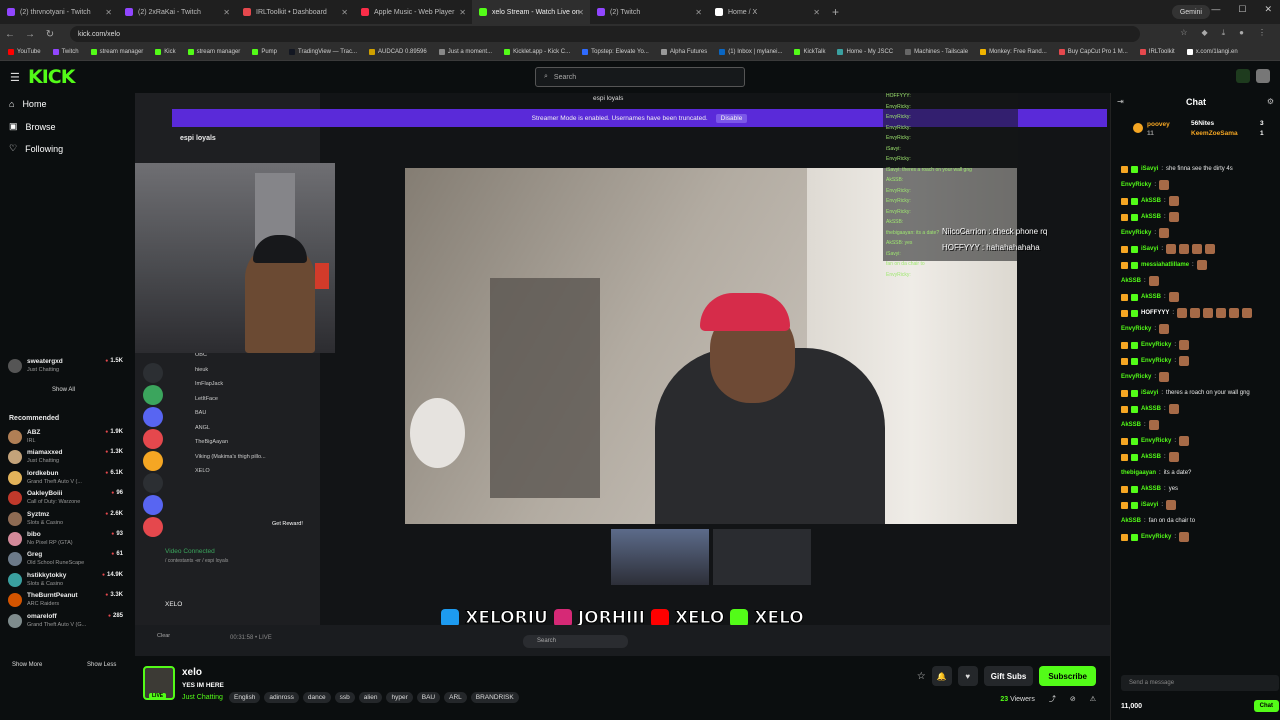 This screenshot has width=1280, height=720. What do you see at coordinates (32, 126) in the screenshot?
I see `nav-browse: ▣ Browse` at bounding box center [32, 126].